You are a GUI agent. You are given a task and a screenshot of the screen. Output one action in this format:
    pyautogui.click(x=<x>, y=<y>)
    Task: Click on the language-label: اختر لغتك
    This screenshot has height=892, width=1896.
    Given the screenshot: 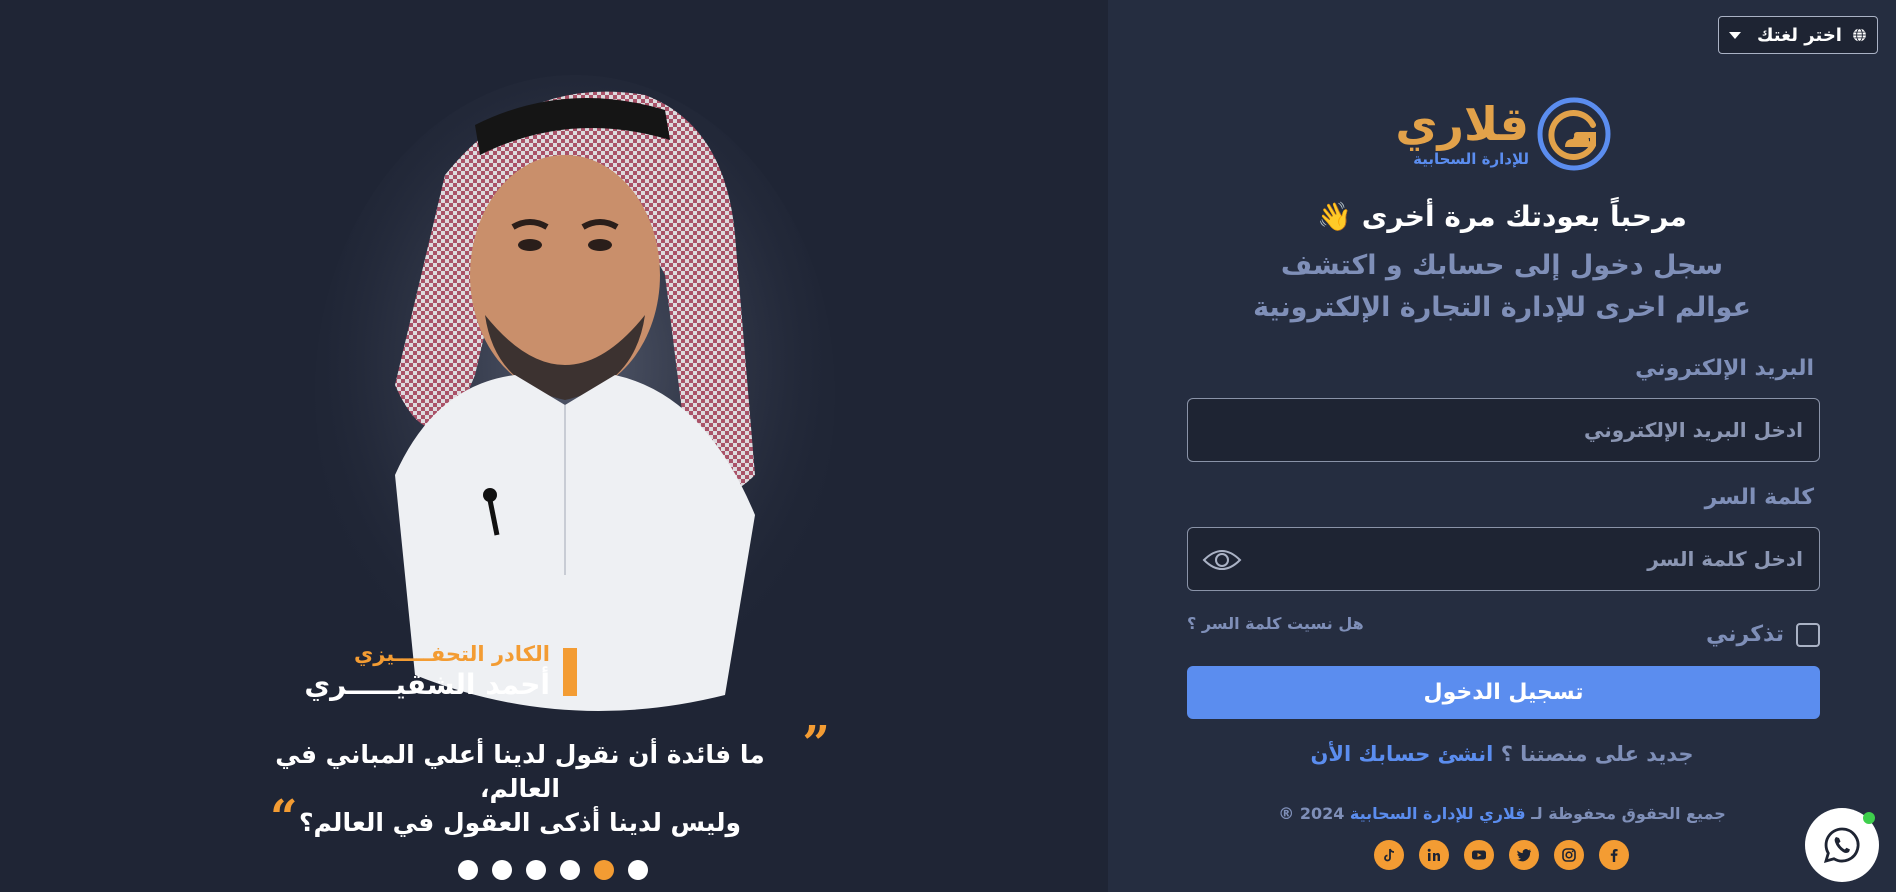 What is the action you would take?
    pyautogui.click(x=1799, y=35)
    